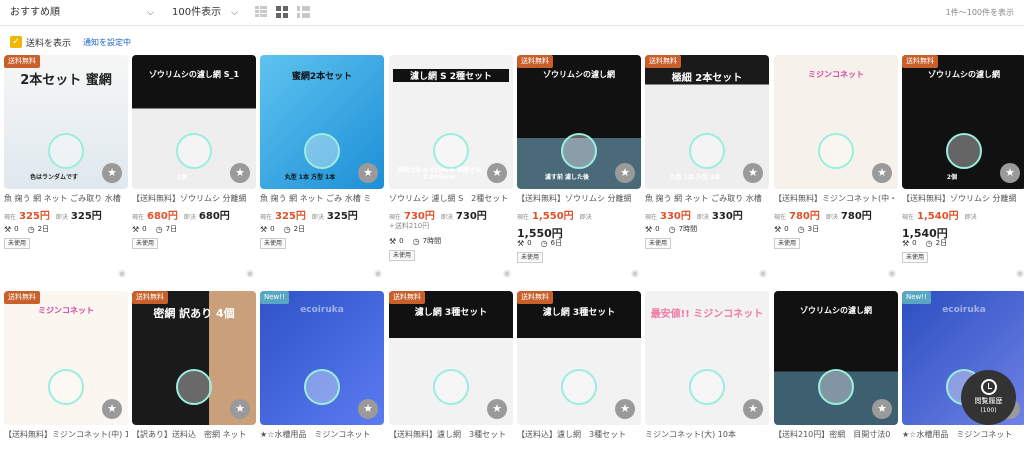  Describe the element at coordinates (836, 358) in the screenshot. I see `product-thumbnail: ゾウリムシの濾し網 ★` at that location.